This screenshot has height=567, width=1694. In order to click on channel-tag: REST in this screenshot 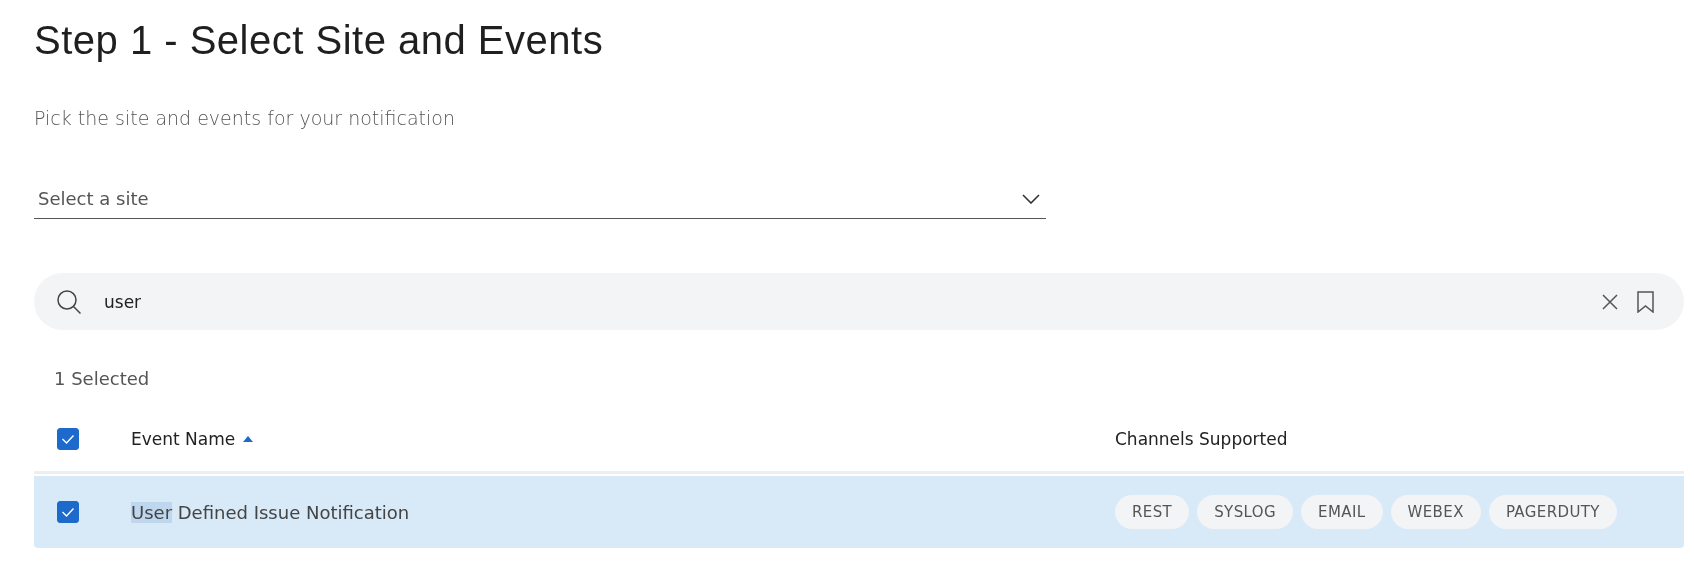, I will do `click(1152, 512)`.